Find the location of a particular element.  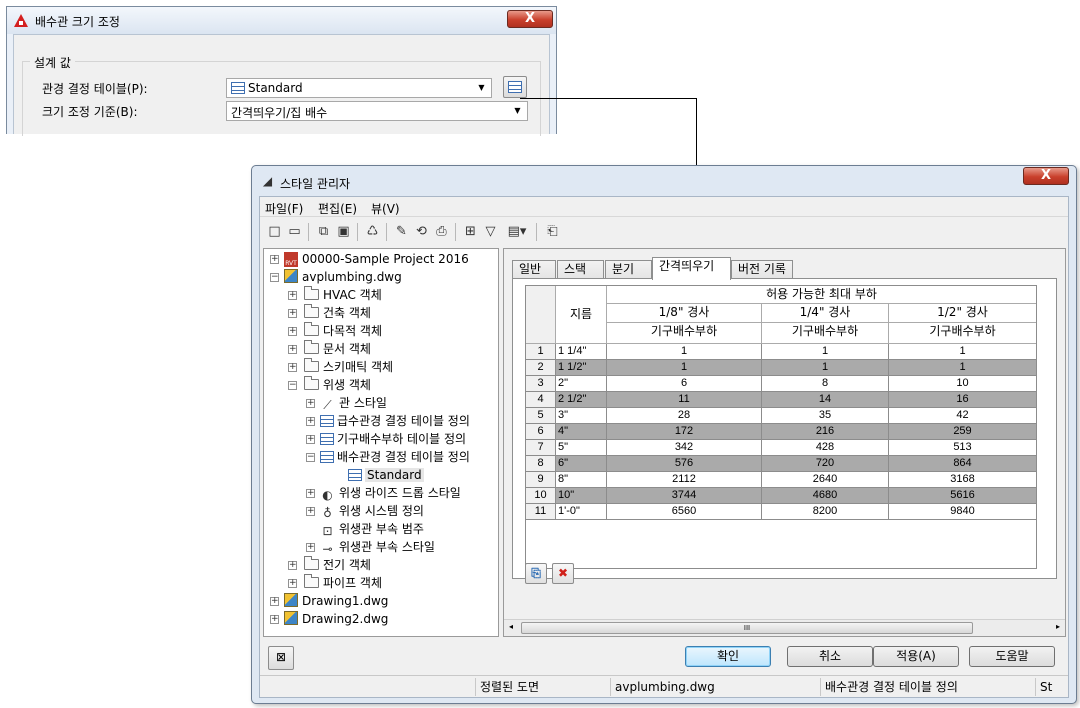

tree-item-pipe-styles: + ⟋ 관 스타일 is located at coordinates (346, 403).